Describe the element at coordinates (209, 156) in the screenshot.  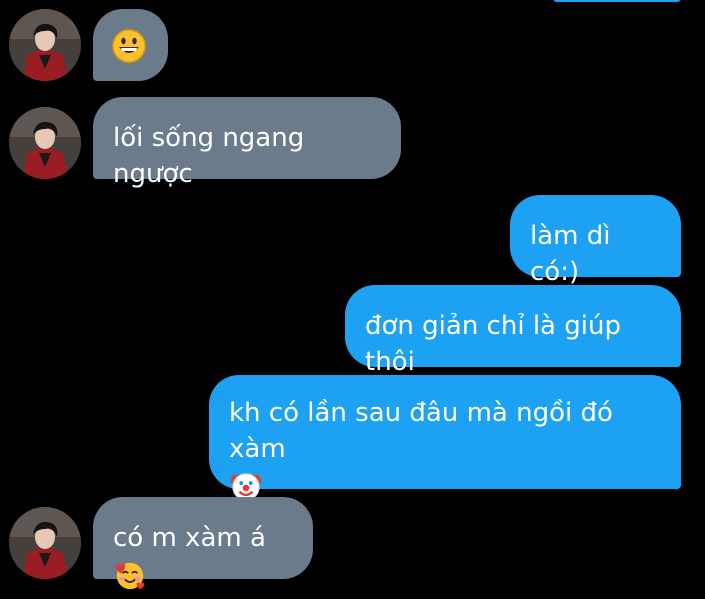
I see `message-text: lối sống ngang ngược` at that location.